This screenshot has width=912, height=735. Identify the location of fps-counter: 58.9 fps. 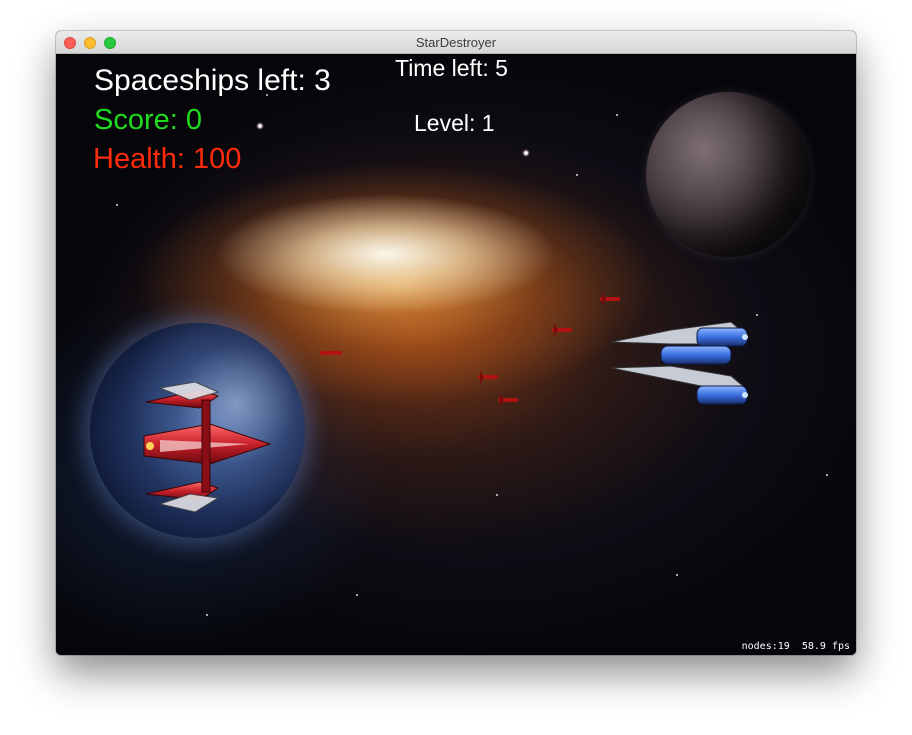
(825, 646).